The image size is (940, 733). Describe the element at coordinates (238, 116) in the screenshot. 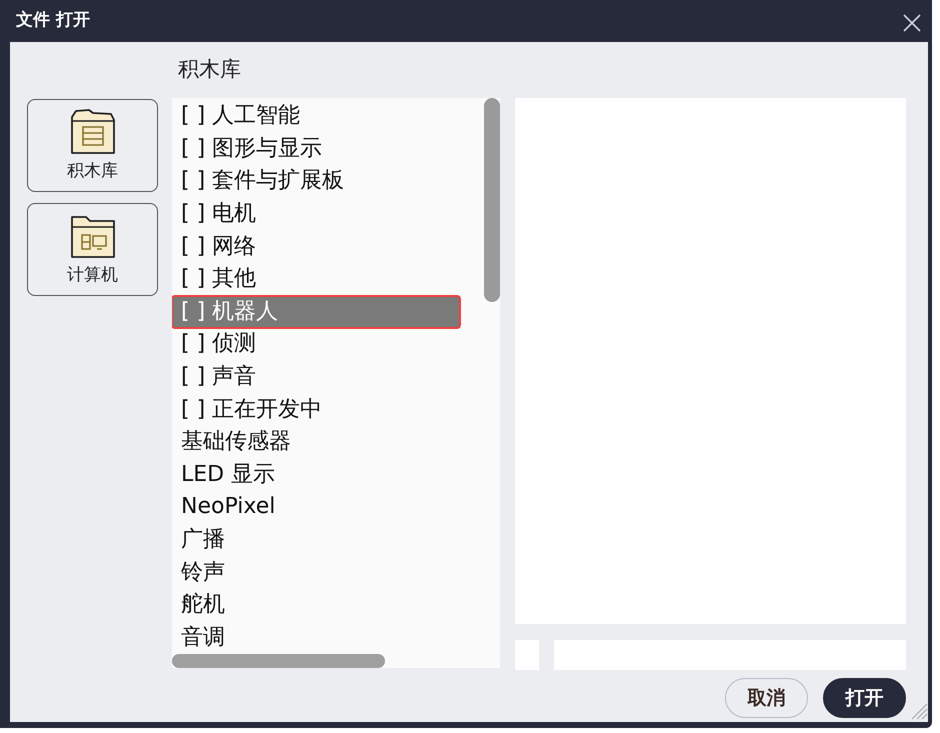

I see `list-item: [ ] 人工智能` at that location.